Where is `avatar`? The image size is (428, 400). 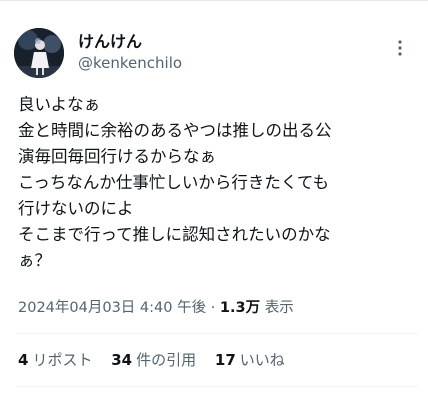
avatar is located at coordinates (39, 53).